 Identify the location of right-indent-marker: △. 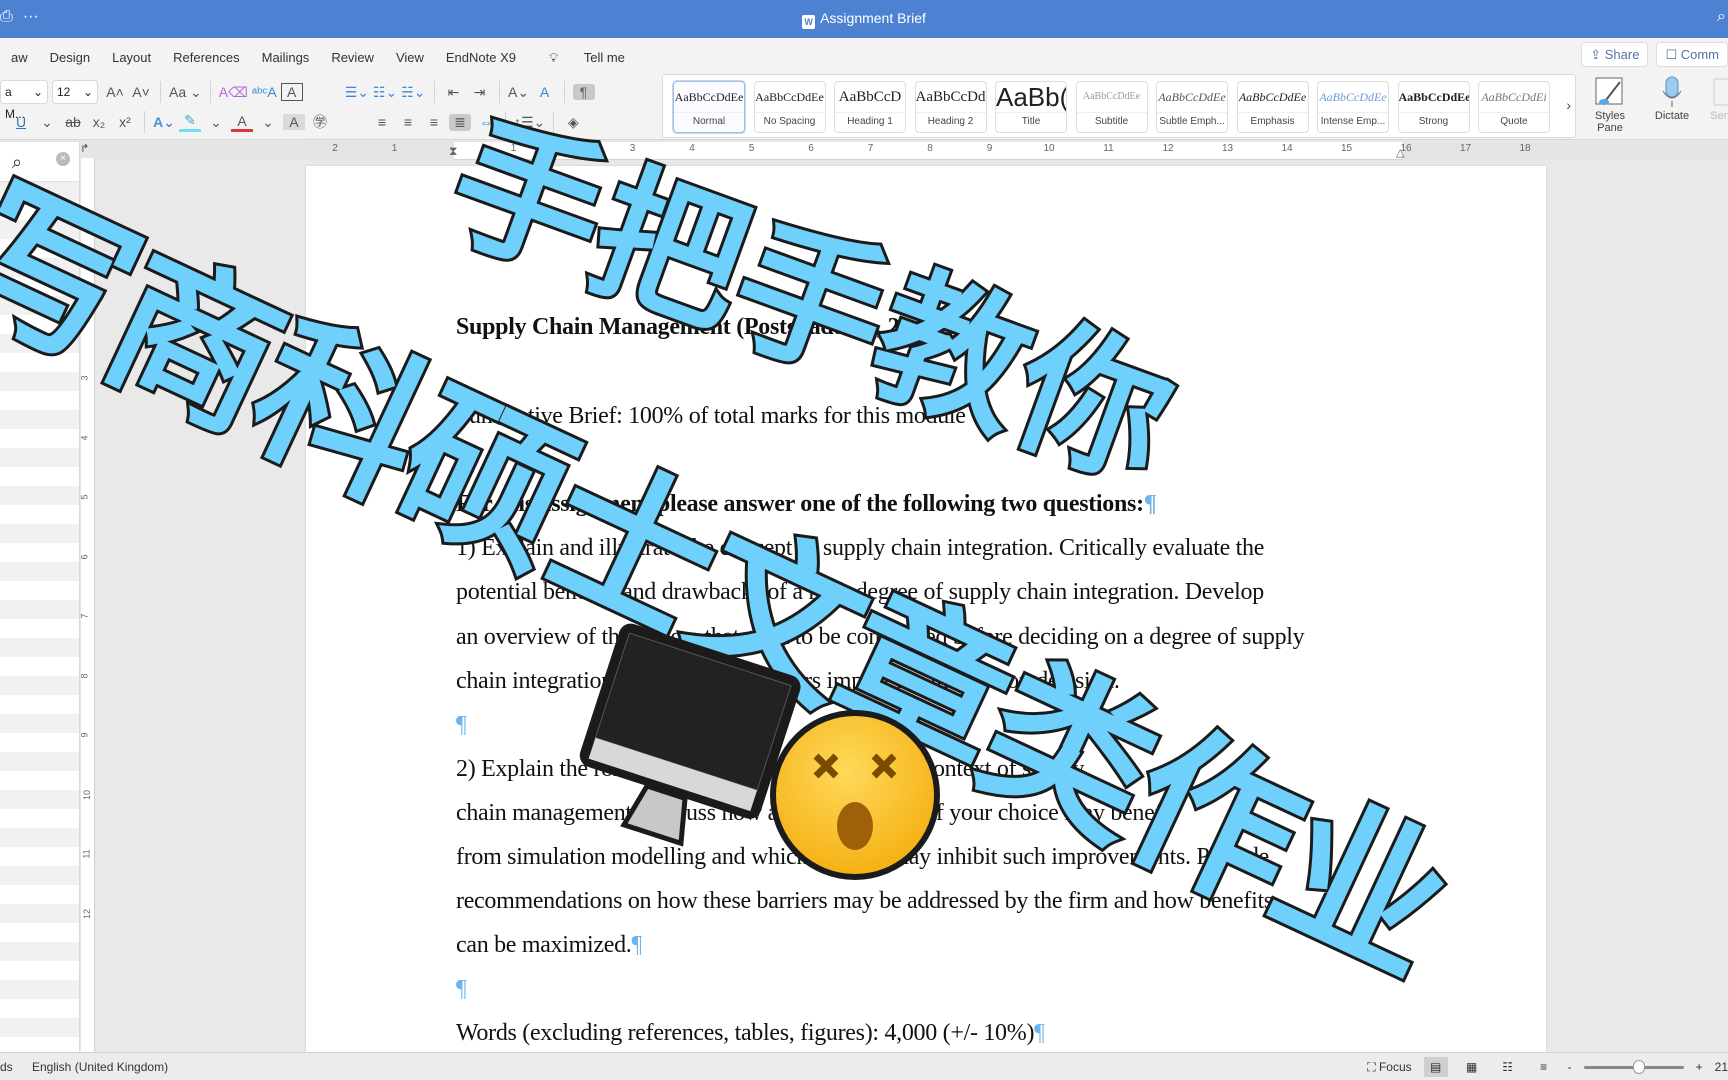
(1400, 152).